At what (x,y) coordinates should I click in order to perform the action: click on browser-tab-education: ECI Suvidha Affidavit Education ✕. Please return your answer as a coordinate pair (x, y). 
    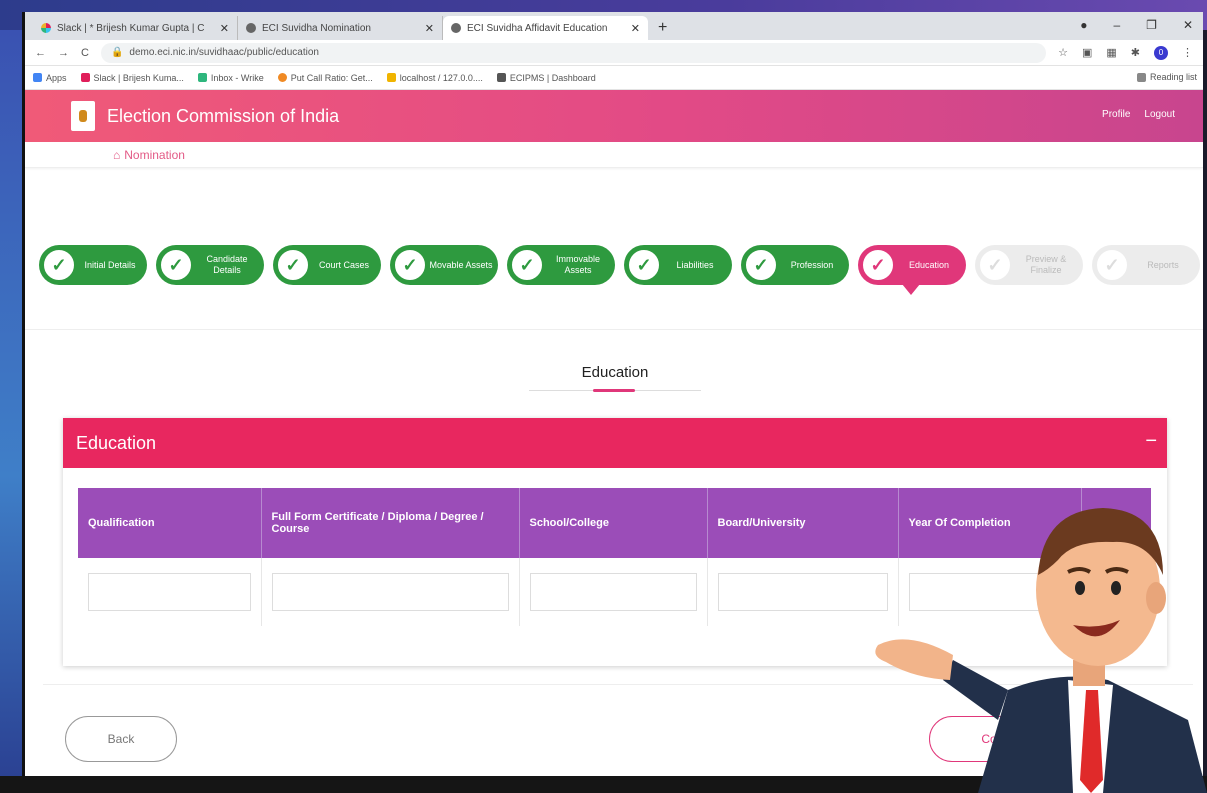
    Looking at the image, I should click on (545, 28).